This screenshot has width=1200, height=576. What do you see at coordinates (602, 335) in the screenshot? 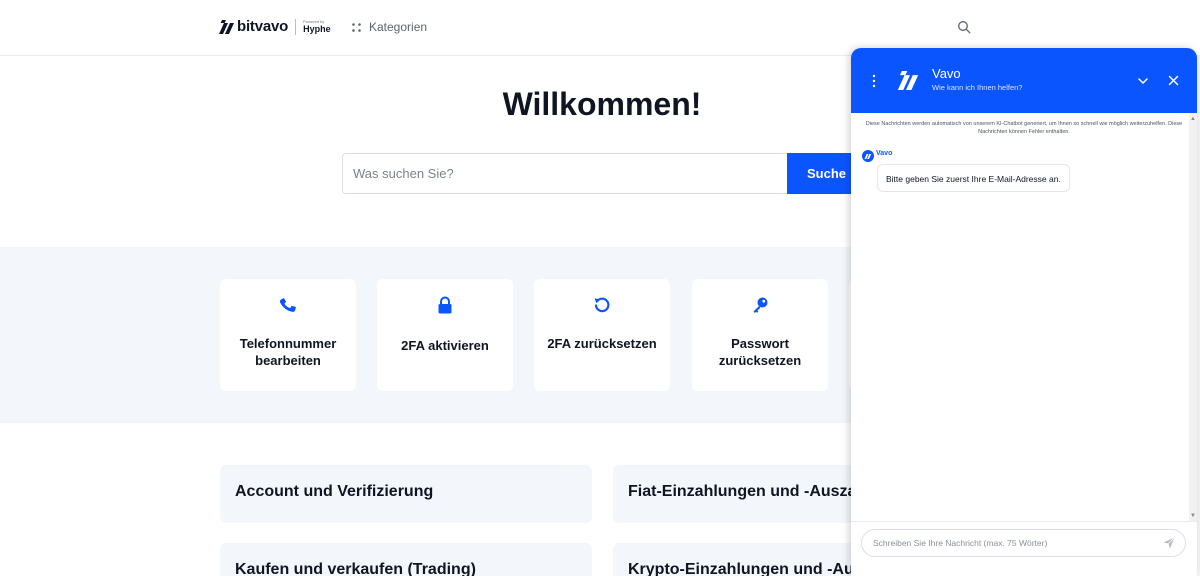
I see `quick-action-reset-2fa: 2FA zurücksetzen` at bounding box center [602, 335].